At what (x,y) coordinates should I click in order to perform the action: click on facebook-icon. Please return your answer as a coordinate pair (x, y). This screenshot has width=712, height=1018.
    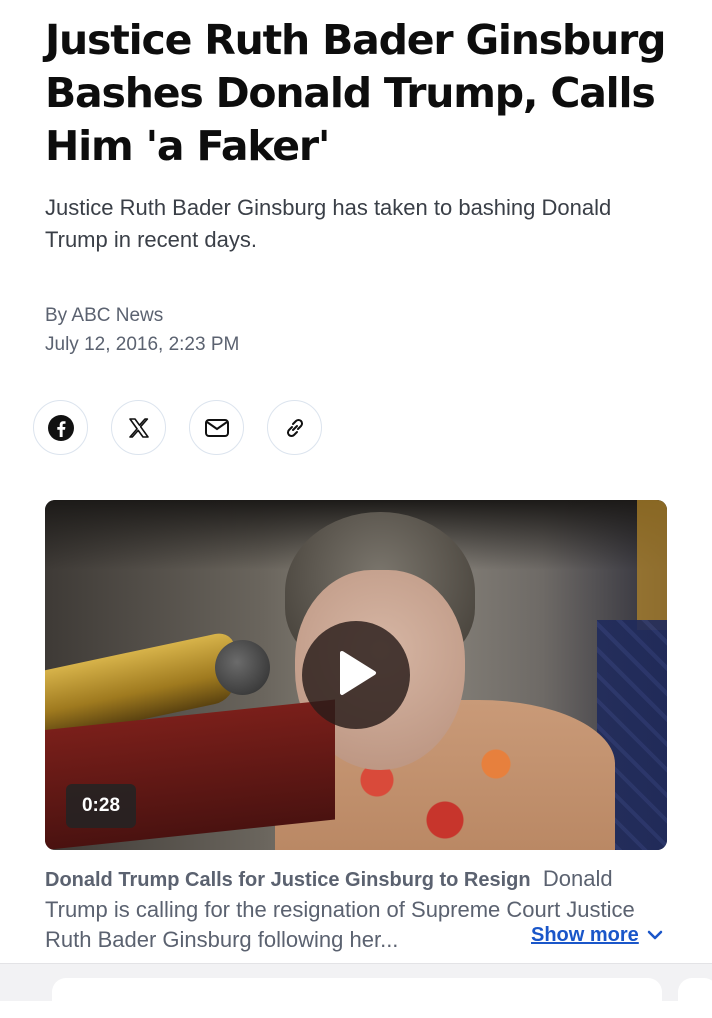
    Looking at the image, I should click on (61, 428).